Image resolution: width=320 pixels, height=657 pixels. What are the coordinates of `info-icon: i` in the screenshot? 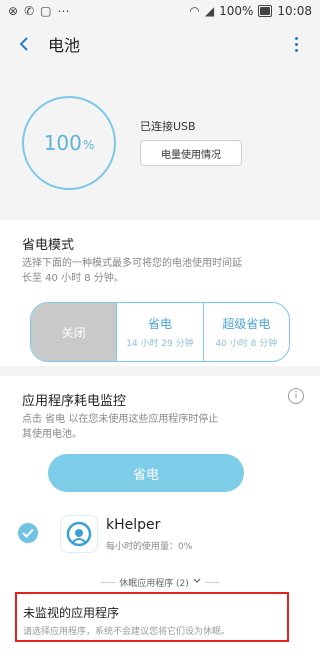 It's located at (296, 396).